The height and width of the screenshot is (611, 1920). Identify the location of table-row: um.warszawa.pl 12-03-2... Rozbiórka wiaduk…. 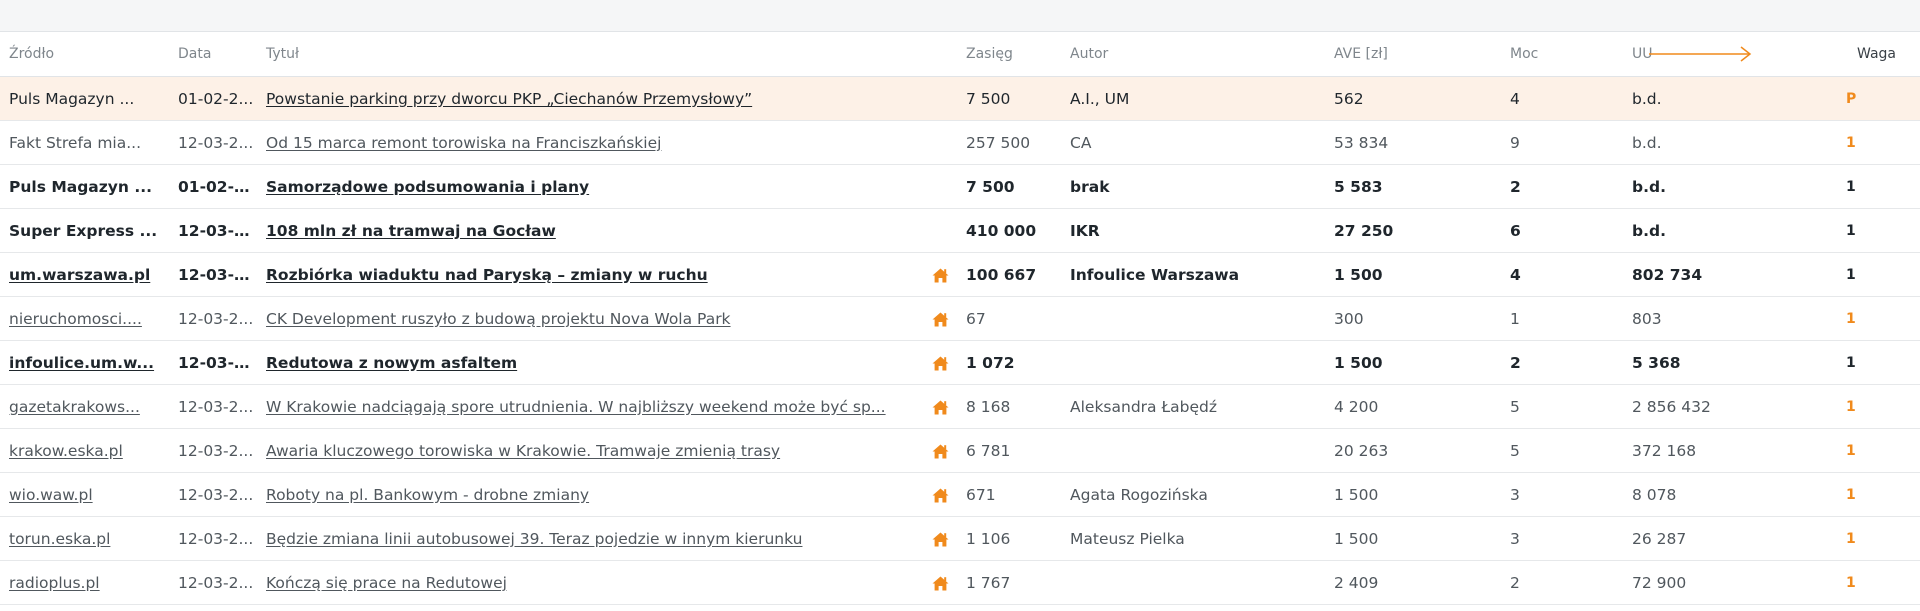
(960, 274).